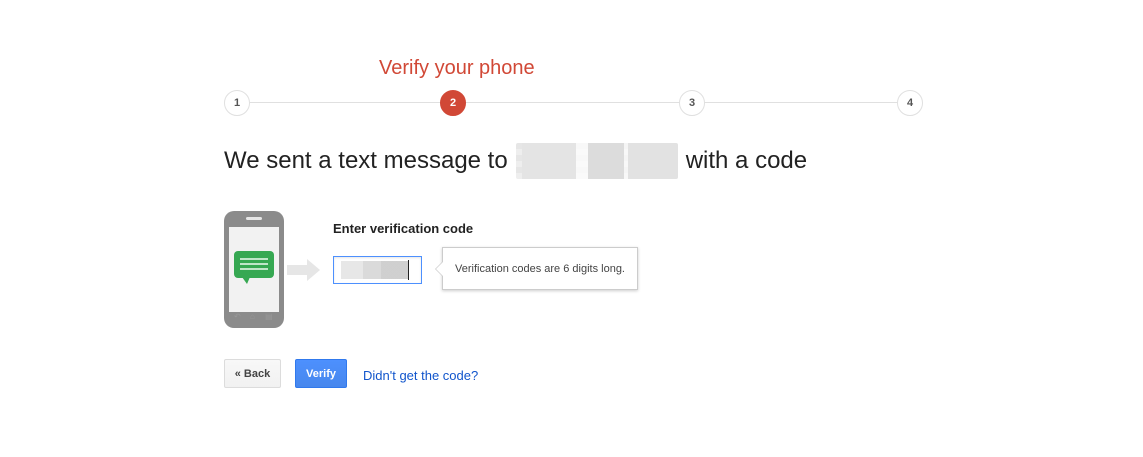 The height and width of the screenshot is (457, 1143). I want to click on redacted-phone-number, so click(596, 161).